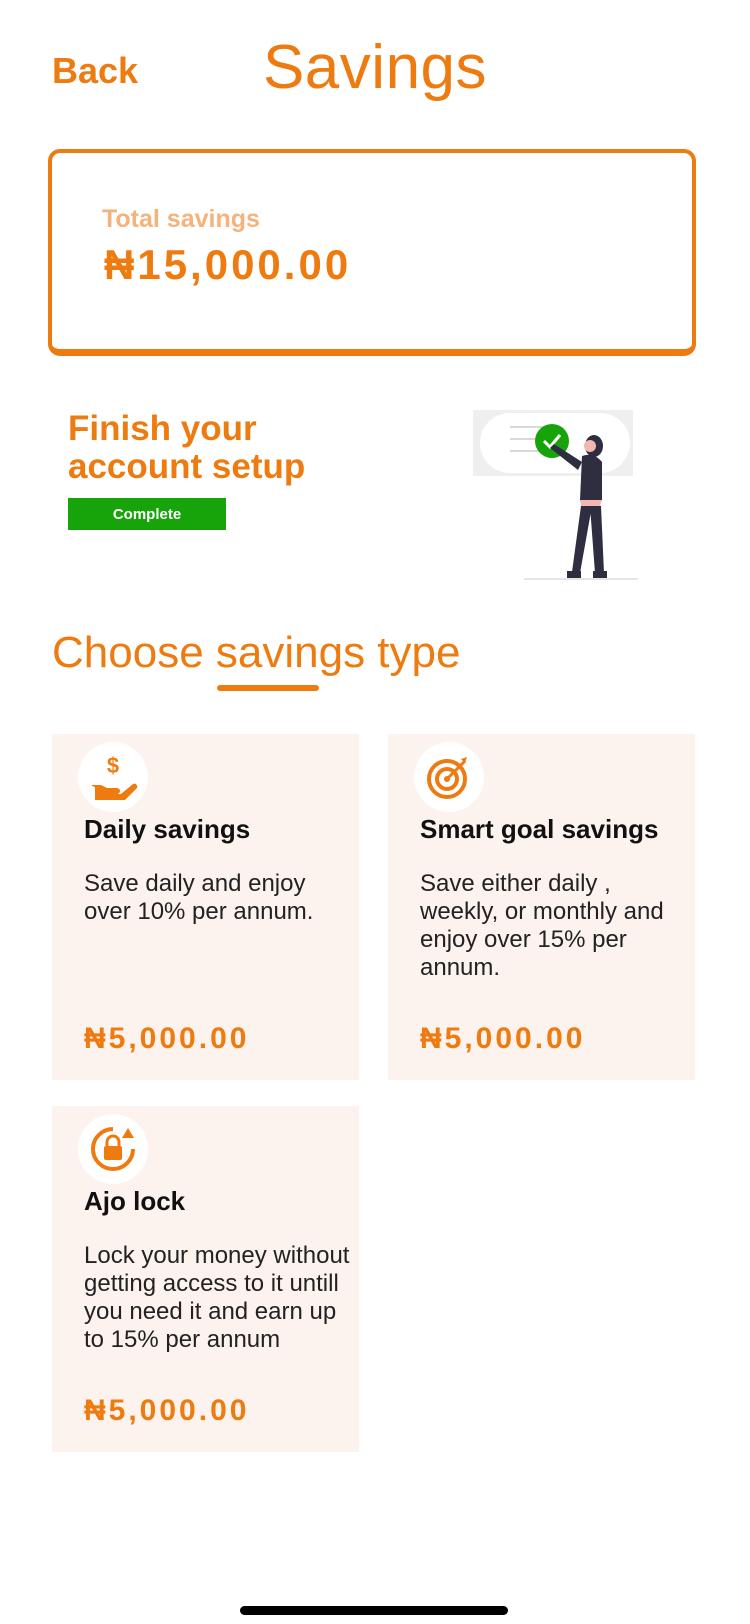 This screenshot has width=750, height=1624. Describe the element at coordinates (167, 829) in the screenshot. I see `card-name: Daily savings` at that location.